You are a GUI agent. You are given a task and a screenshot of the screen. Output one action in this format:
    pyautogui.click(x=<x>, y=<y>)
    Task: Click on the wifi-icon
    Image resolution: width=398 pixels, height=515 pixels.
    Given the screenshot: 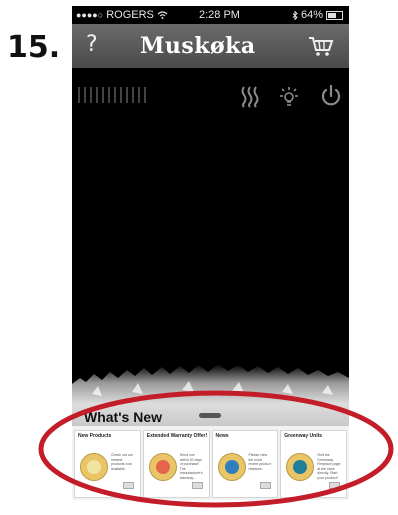 What is the action you would take?
    pyautogui.click(x=162, y=15)
    